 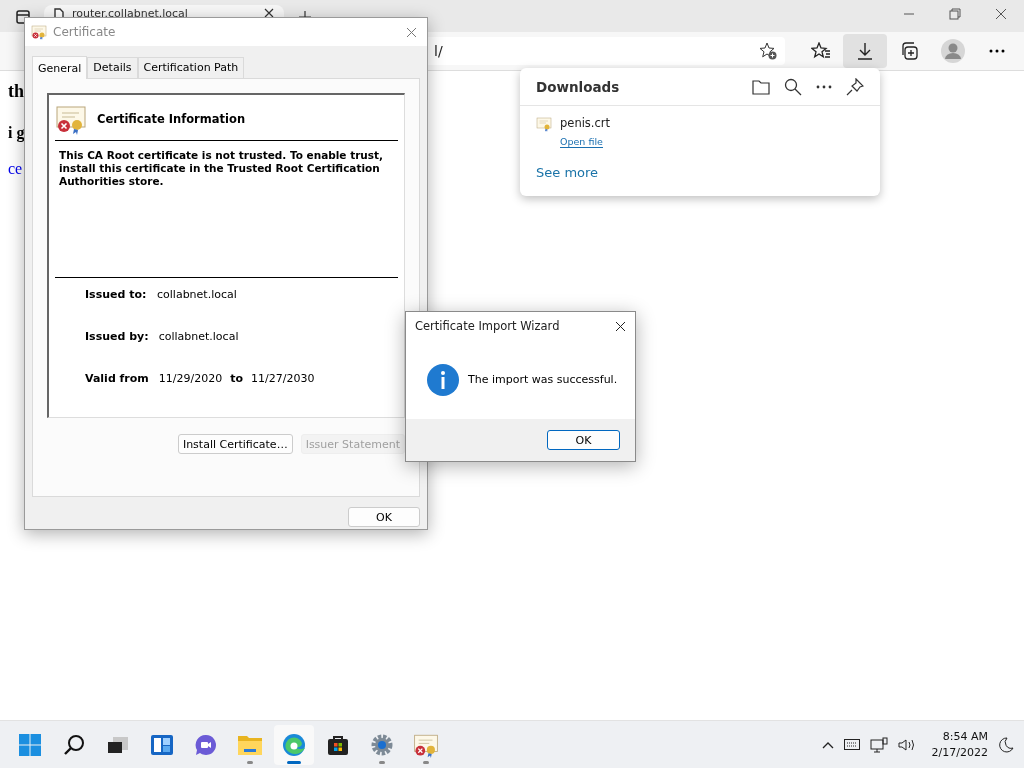 I want to click on network-icon, so click(x=878, y=744).